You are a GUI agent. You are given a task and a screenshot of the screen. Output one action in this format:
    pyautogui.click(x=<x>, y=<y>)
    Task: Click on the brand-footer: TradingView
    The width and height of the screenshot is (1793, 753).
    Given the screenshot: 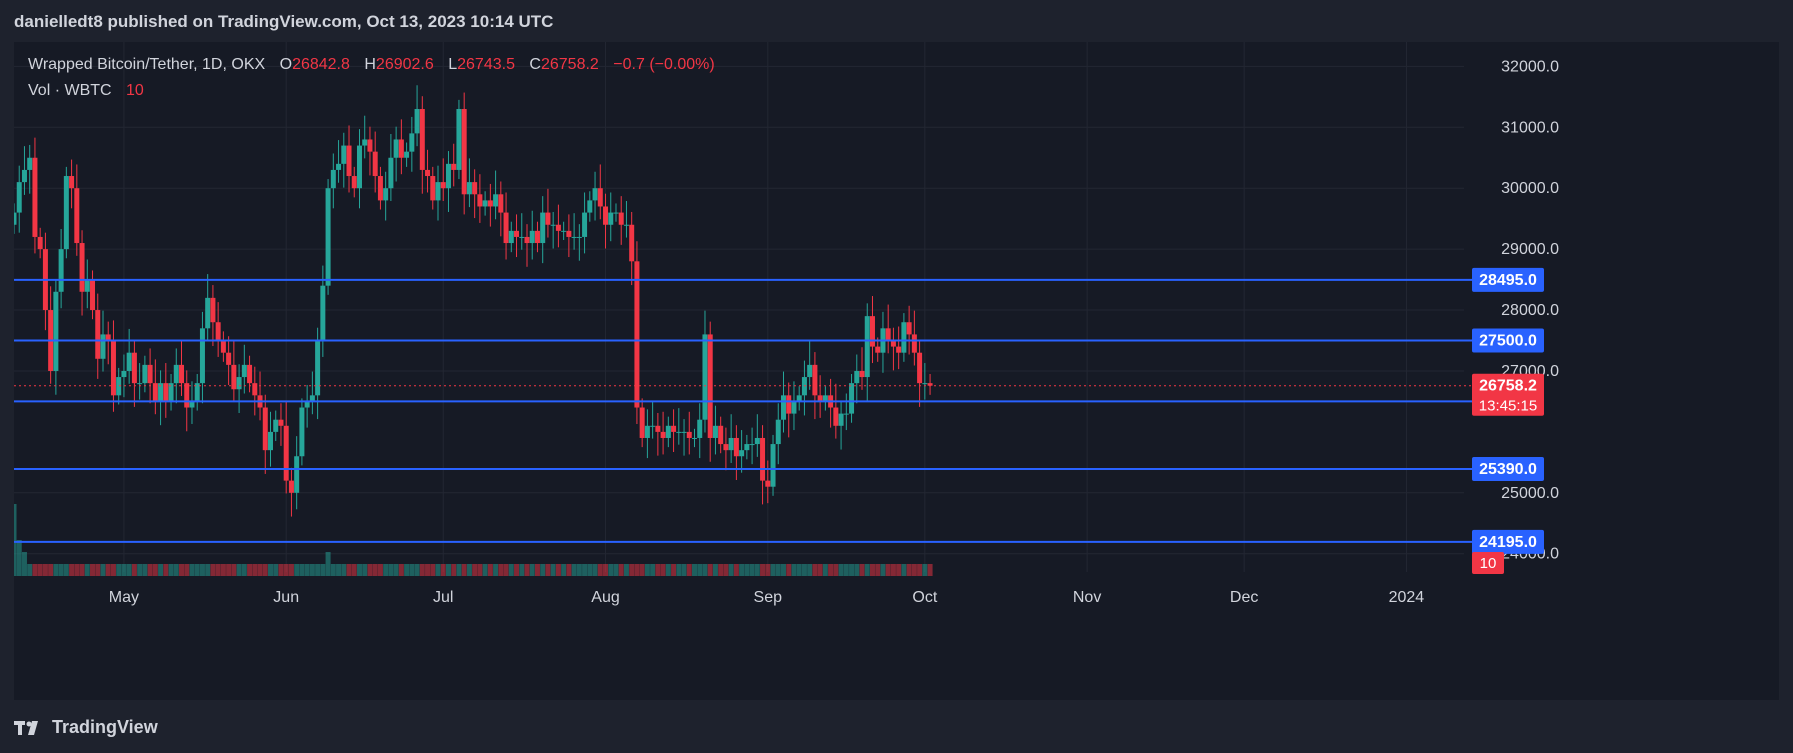 What is the action you would take?
    pyautogui.click(x=86, y=727)
    